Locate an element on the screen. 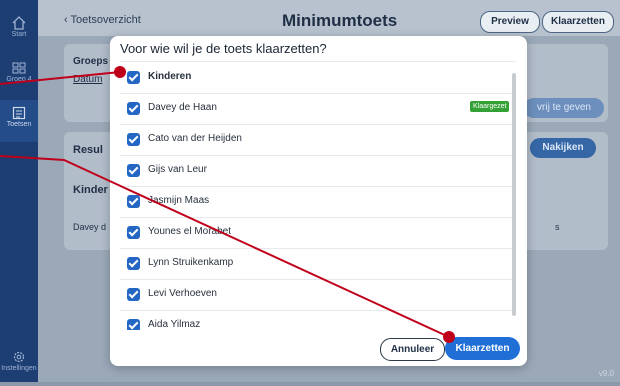  nakijken-button: Nakijken is located at coordinates (563, 148).